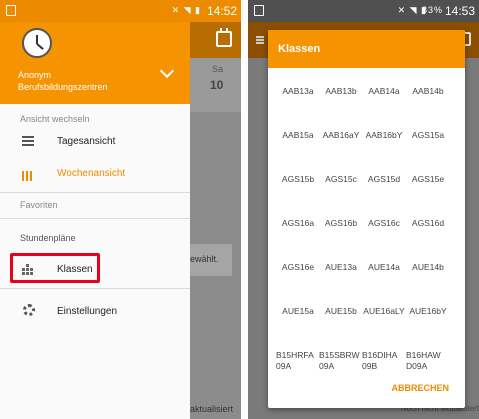 The height and width of the screenshot is (419, 479). I want to click on class-option: AGS15e, so click(428, 179).